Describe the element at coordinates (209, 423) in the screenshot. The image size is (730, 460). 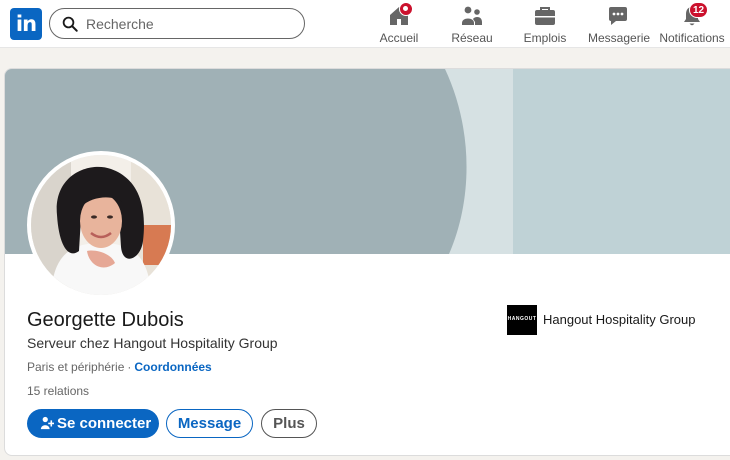
I see `message-button: Message` at that location.